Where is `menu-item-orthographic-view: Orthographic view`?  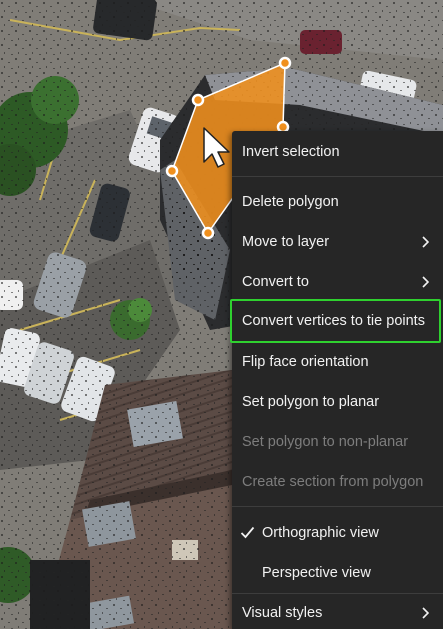 menu-item-orthographic-view: Orthographic view is located at coordinates (337, 533).